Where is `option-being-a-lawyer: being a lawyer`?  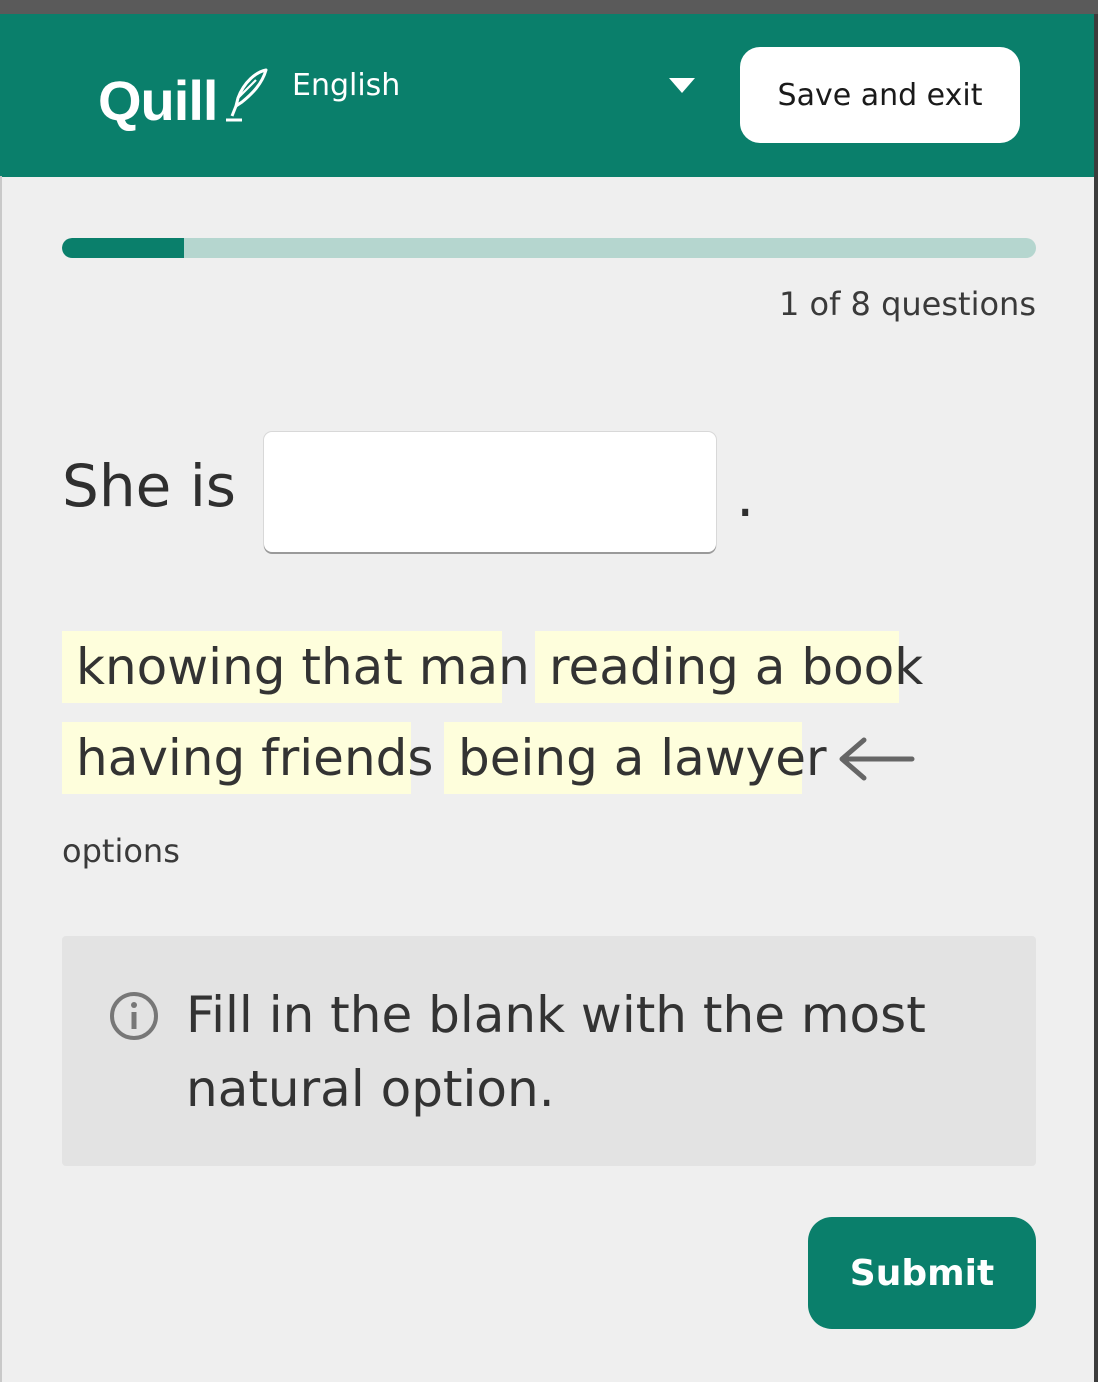
option-being-a-lawyer: being a lawyer is located at coordinates (635, 758).